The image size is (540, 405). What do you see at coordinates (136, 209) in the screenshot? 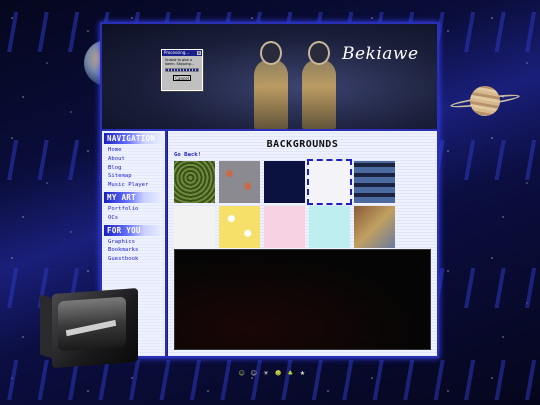
I see `sidebar-item-portfolio: Portfolio` at bounding box center [136, 209].